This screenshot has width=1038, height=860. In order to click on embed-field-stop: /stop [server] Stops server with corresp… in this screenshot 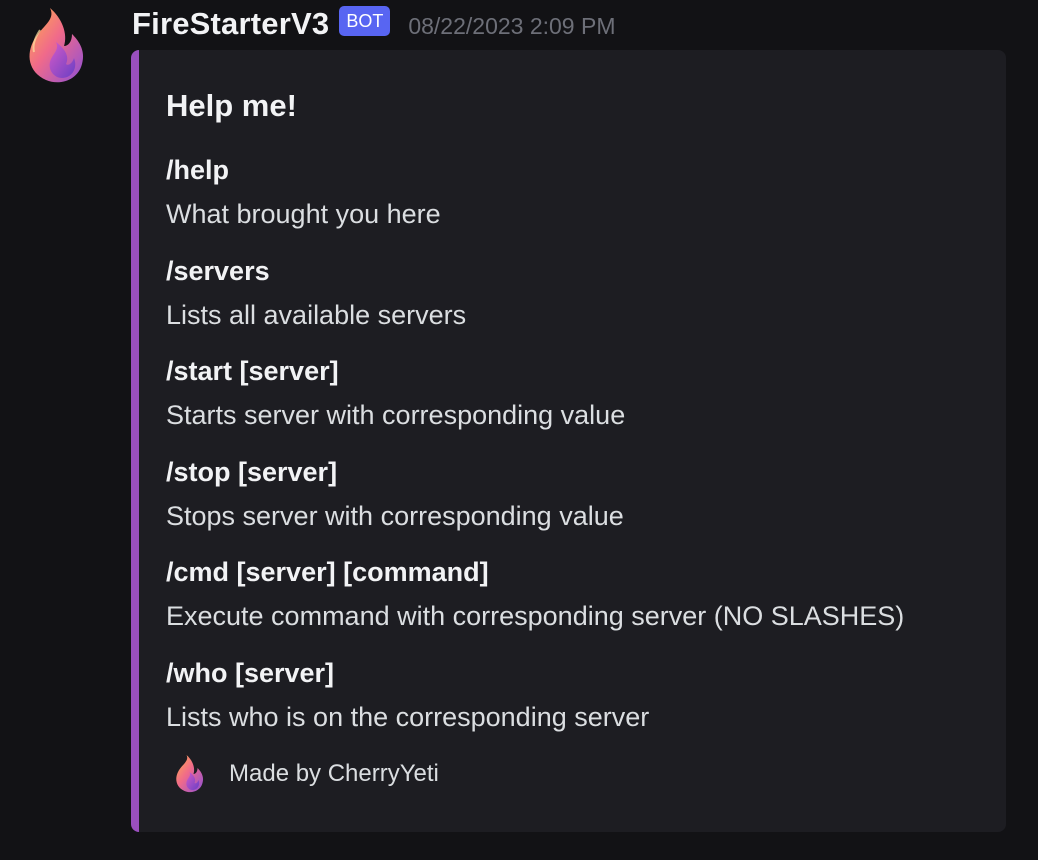, I will do `click(395, 494)`.